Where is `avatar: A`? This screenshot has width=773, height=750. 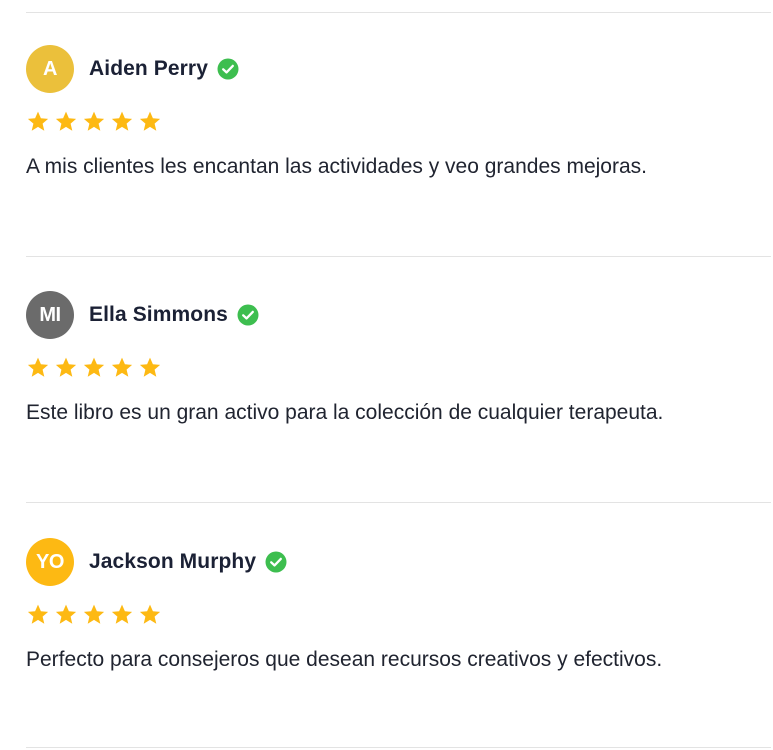
avatar: A is located at coordinates (50, 69).